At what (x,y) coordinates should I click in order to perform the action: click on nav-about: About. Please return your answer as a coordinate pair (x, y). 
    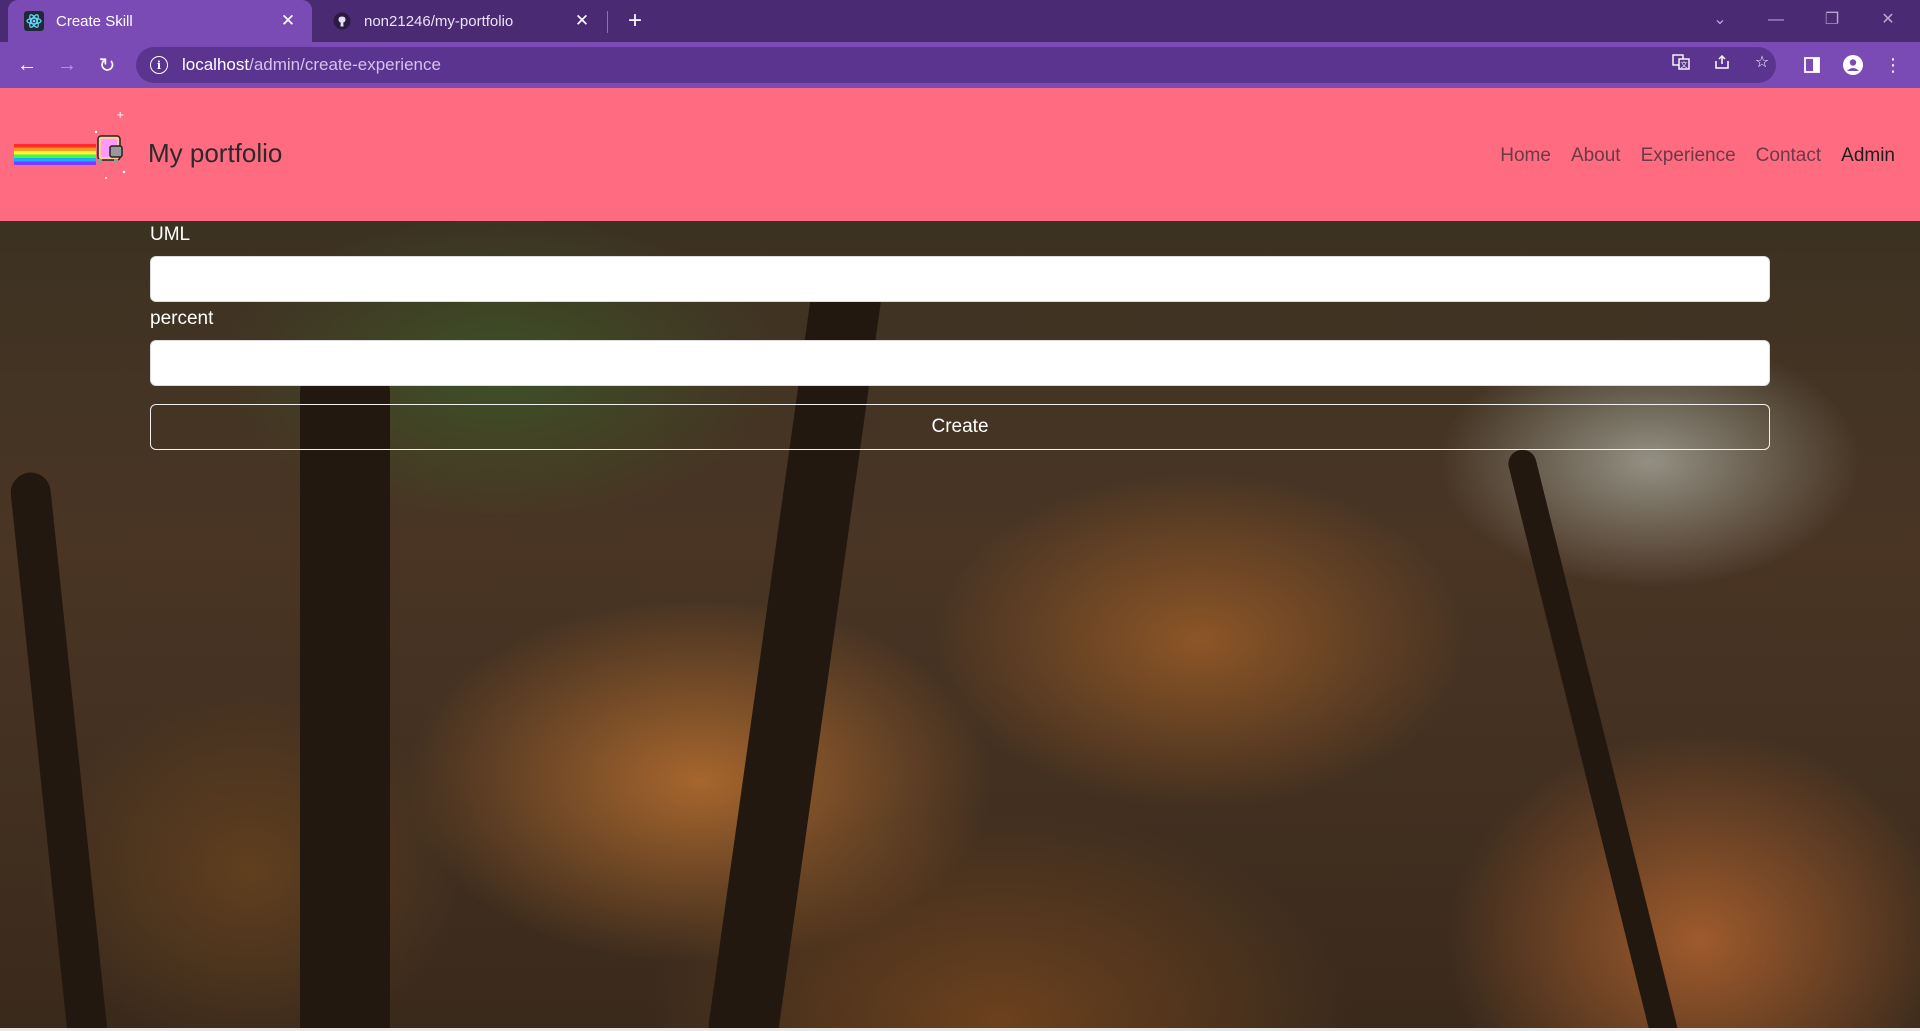
    Looking at the image, I should click on (1596, 156).